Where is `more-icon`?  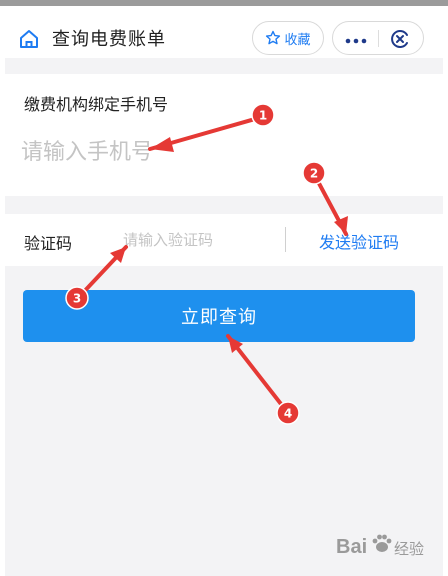 more-icon is located at coordinates (356, 38).